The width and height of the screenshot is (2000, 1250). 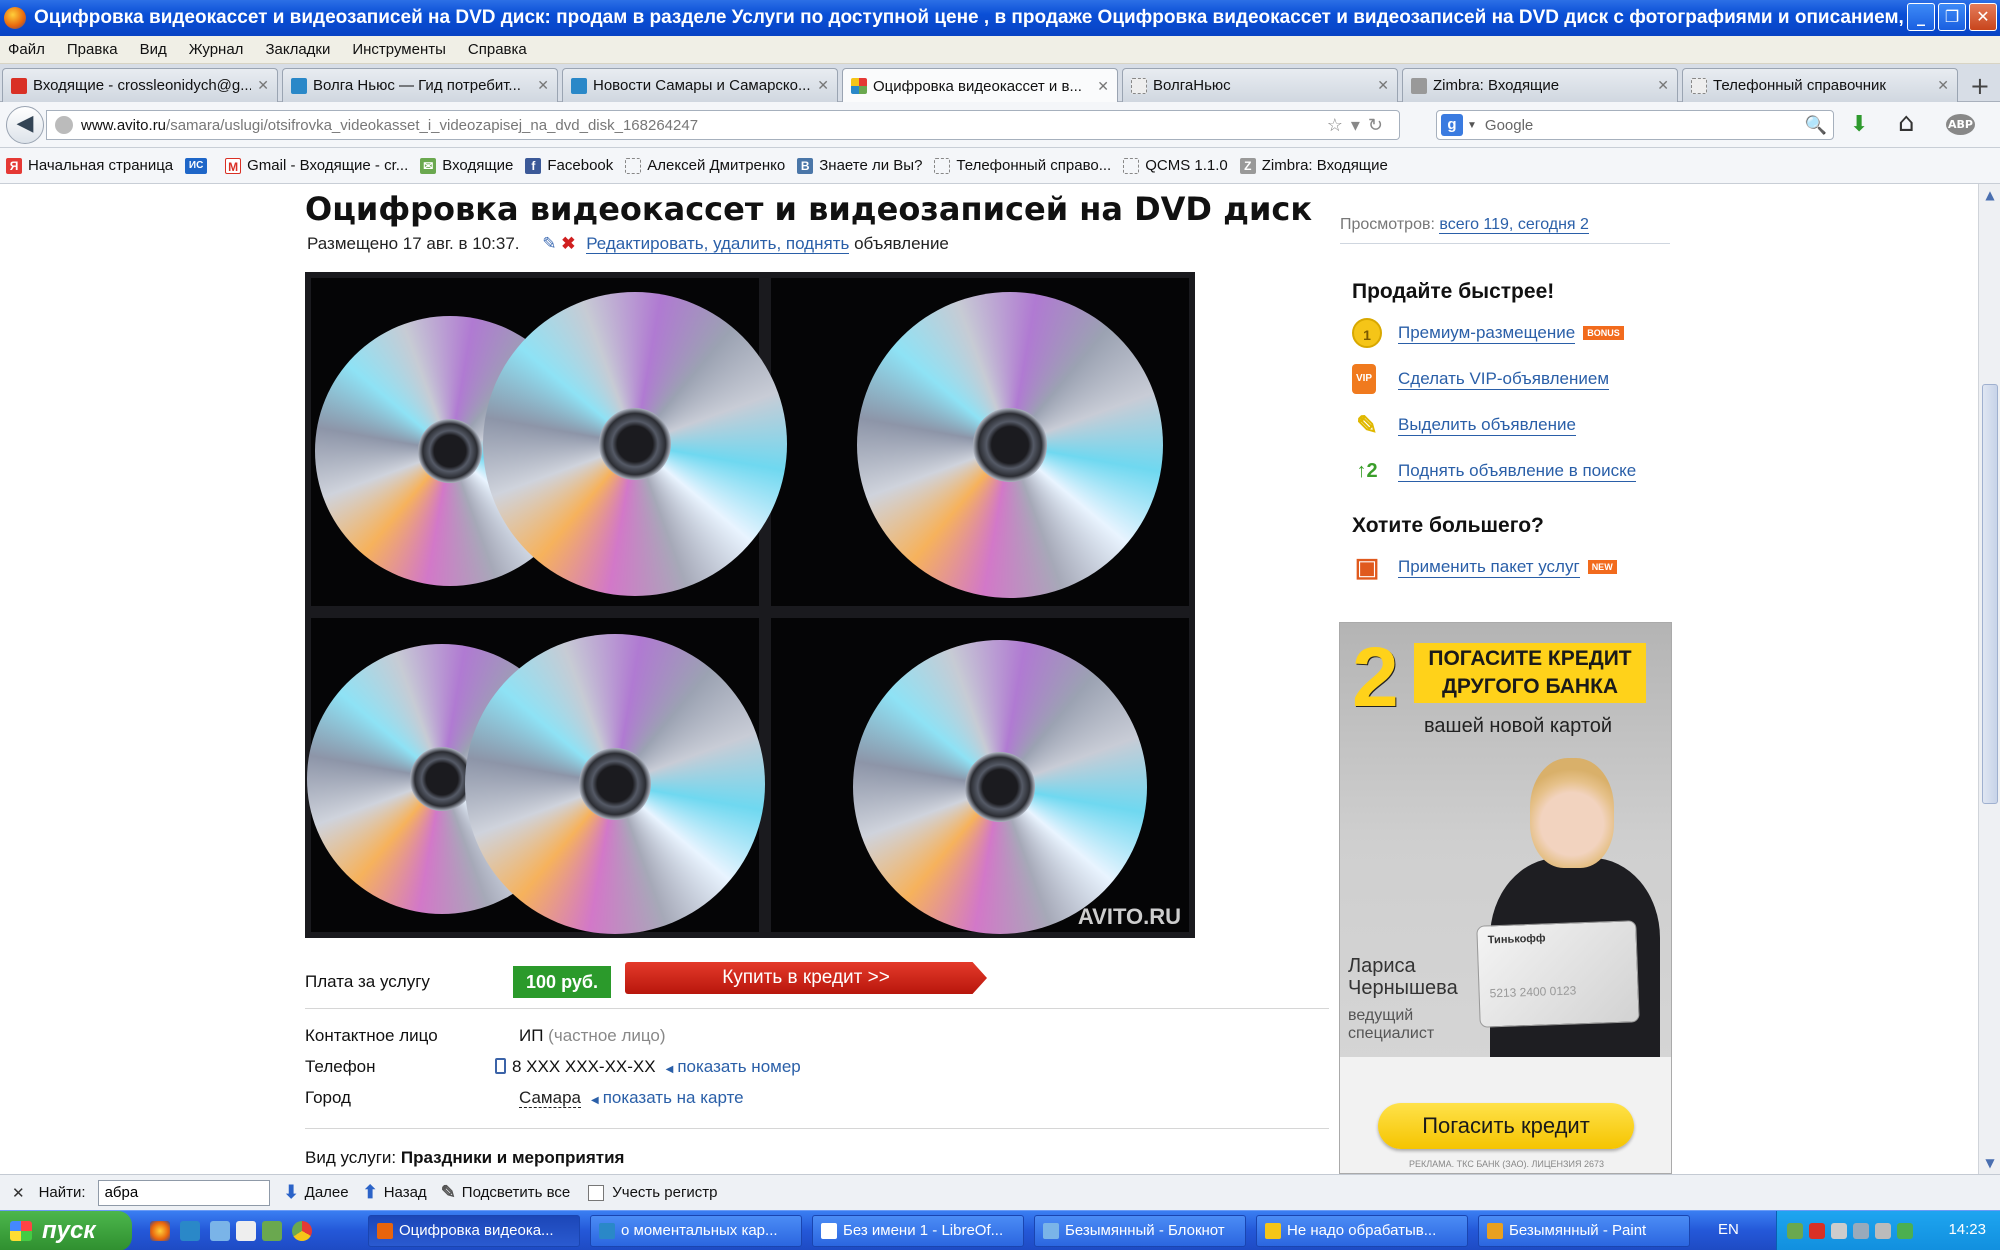 What do you see at coordinates (246, 1231) in the screenshot?
I see `writer-quicklaunch-icon` at bounding box center [246, 1231].